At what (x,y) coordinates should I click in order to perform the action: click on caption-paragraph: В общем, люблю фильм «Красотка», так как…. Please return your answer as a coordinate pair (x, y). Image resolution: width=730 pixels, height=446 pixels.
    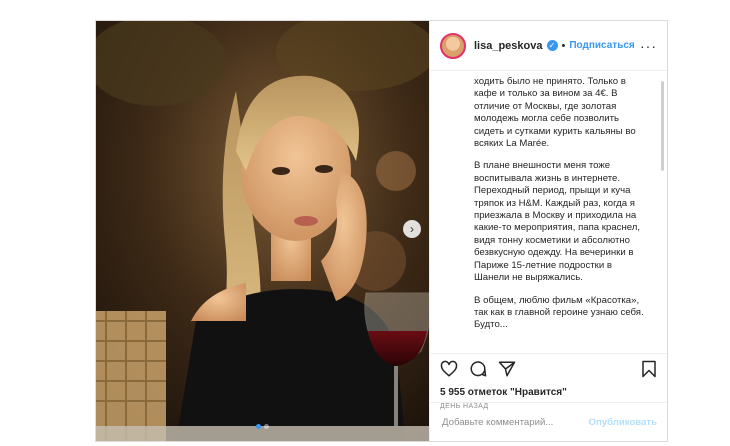
    Looking at the image, I should click on (559, 312).